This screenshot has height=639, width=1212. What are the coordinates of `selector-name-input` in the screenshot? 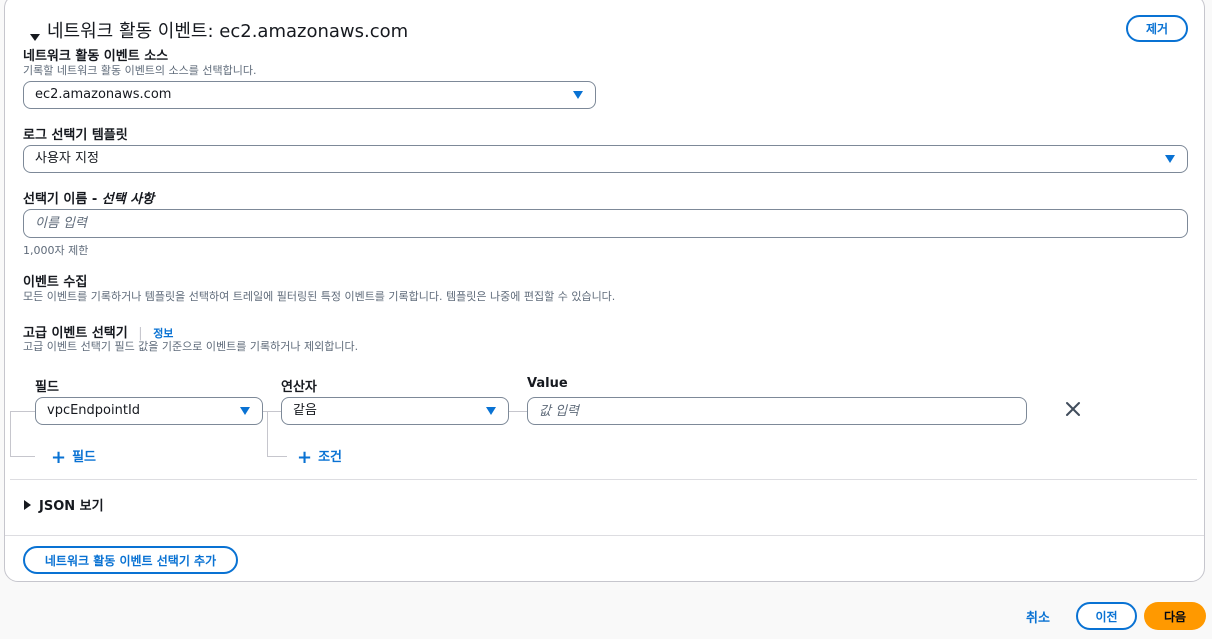 It's located at (605, 223).